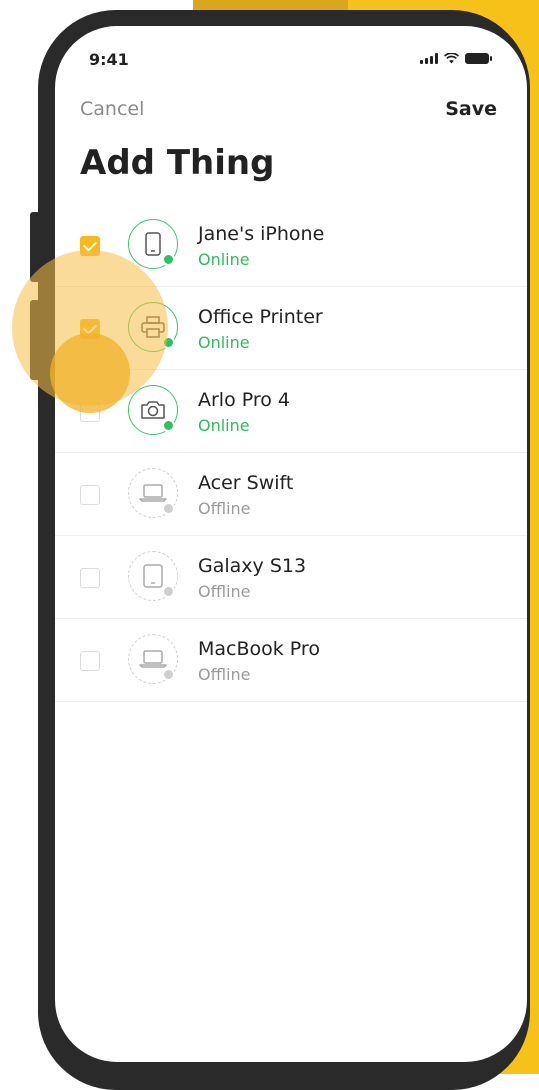 The height and width of the screenshot is (1090, 539). I want to click on phone-icon, so click(153, 244).